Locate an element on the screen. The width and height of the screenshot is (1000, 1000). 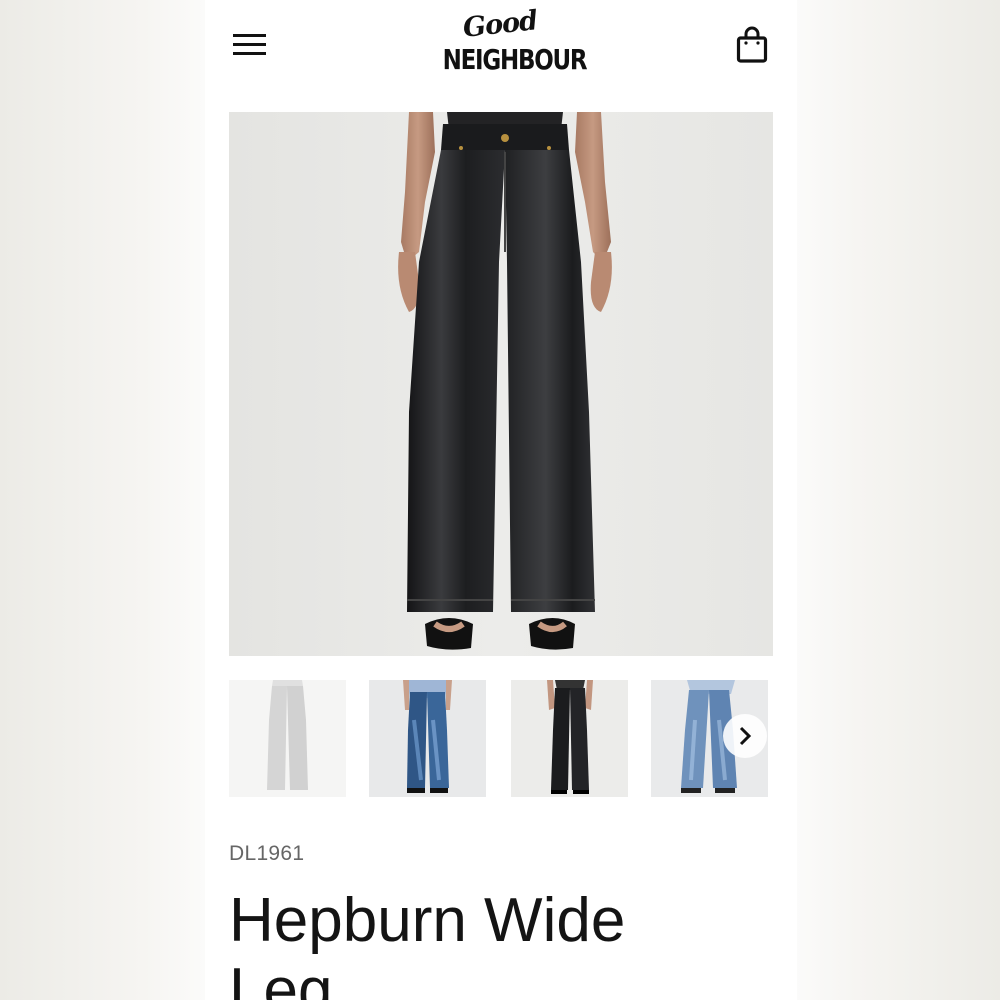
product-title: Hepburn Wide Leg is located at coordinates (427, 943).